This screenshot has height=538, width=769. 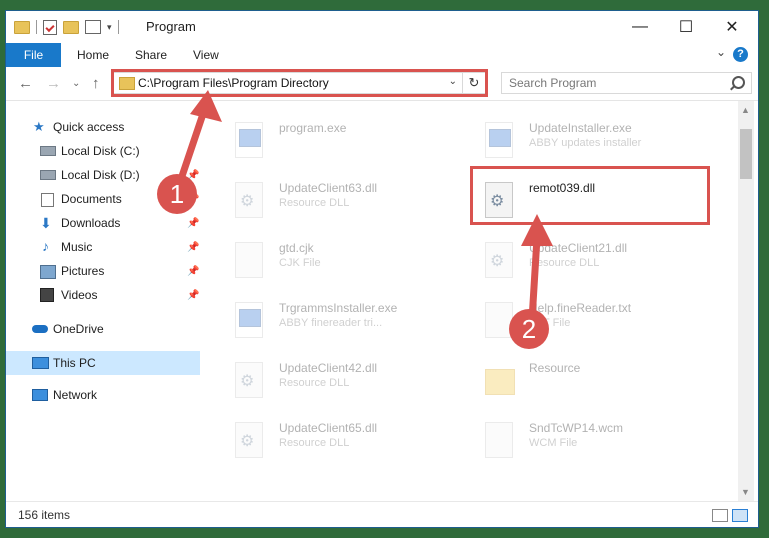 What do you see at coordinates (597, 382) in the screenshot?
I see `file-item: Resource` at bounding box center [597, 382].